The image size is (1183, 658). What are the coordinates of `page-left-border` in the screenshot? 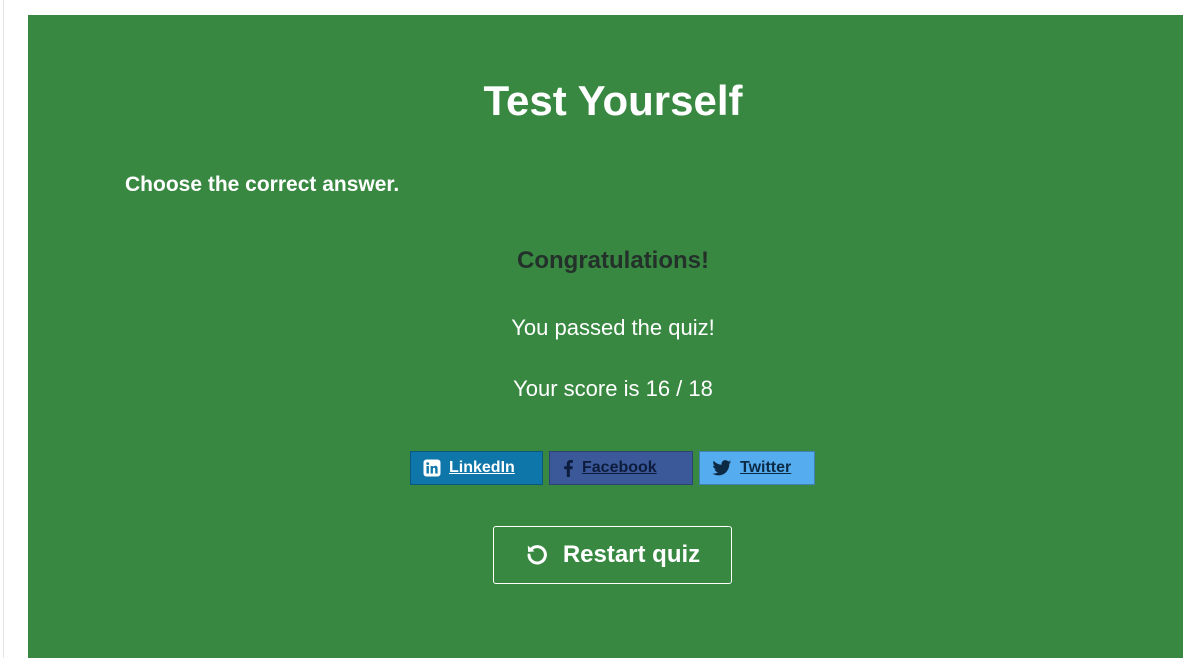 It's located at (3, 329).